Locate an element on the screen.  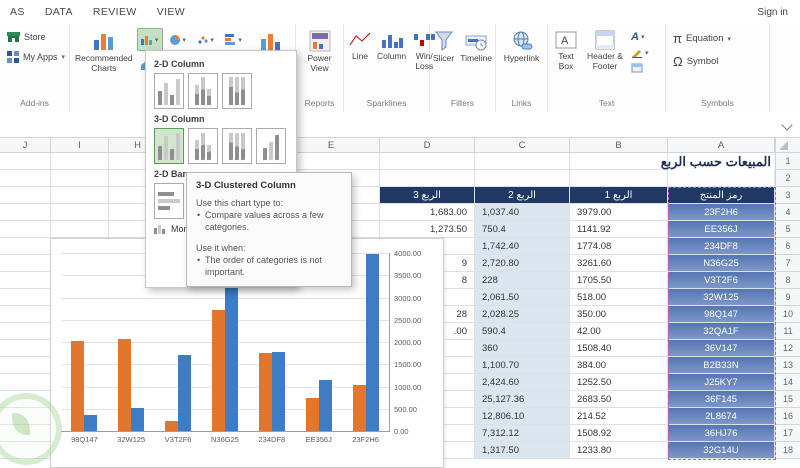
cell-J18 is located at coordinates (25, 450).